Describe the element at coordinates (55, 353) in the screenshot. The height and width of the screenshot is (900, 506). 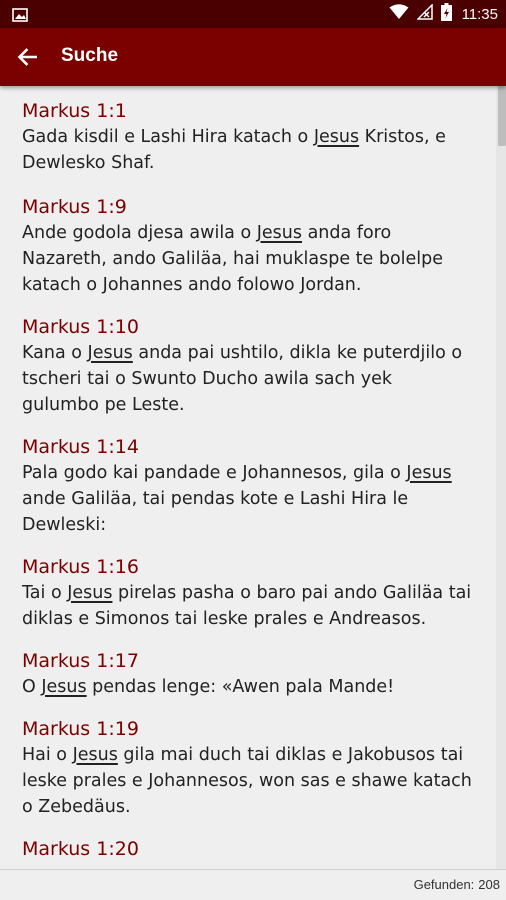
I see `verse-text-before: Kana o` at that location.